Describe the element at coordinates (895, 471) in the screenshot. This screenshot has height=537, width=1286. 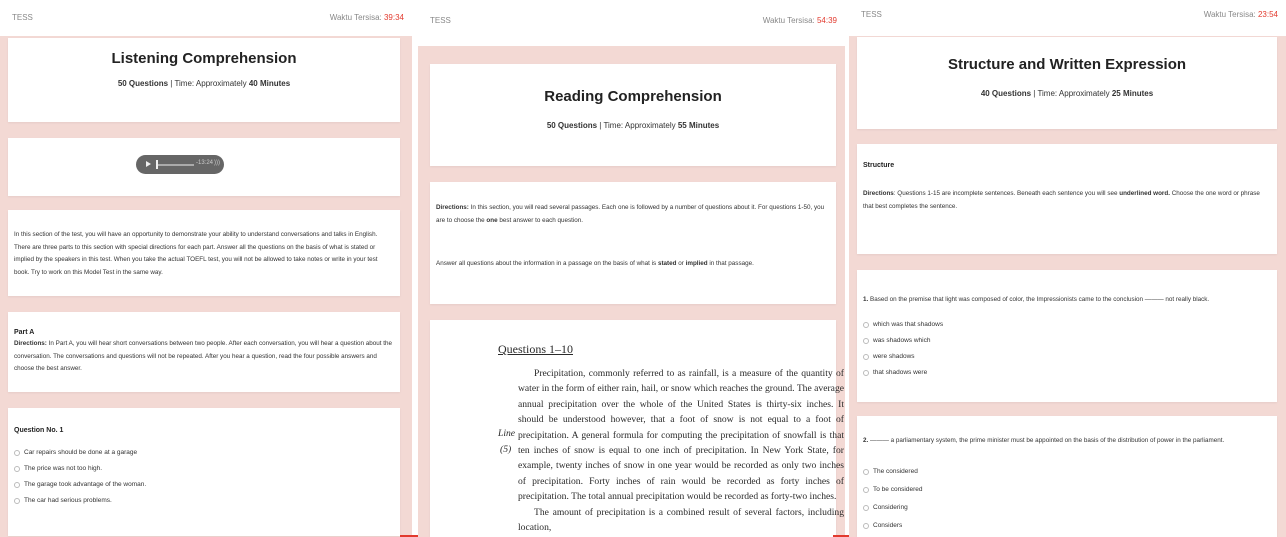
I see `option-label: The considered` at that location.